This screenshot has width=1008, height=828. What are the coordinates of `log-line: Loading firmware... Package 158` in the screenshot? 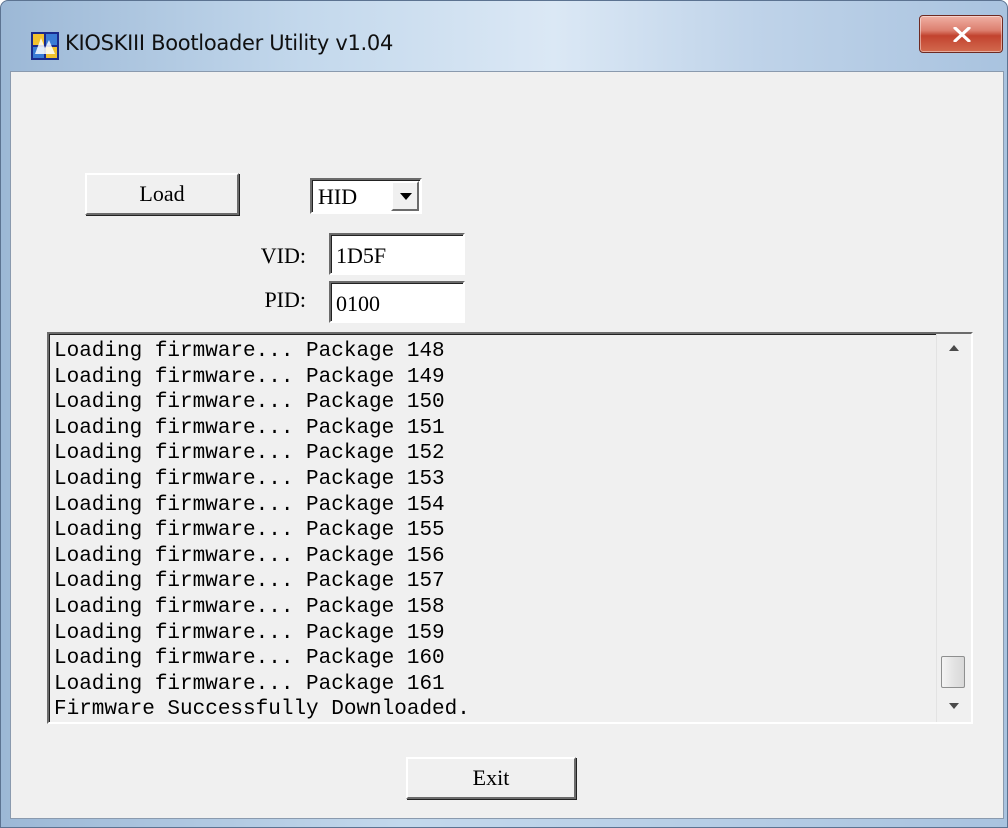 It's located at (249, 607).